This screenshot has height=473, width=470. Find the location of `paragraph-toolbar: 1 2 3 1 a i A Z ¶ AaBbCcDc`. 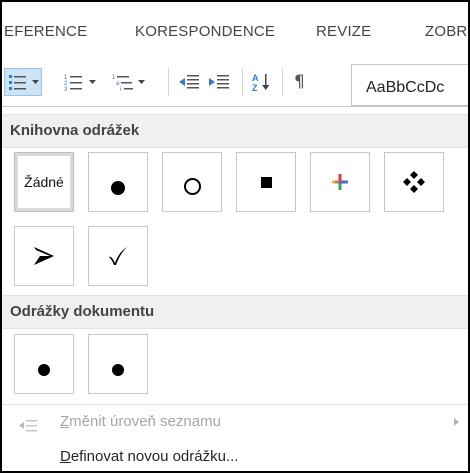

paragraph-toolbar: 1 2 3 1 a i A Z ¶ AaBbCcDc is located at coordinates (235, 84).